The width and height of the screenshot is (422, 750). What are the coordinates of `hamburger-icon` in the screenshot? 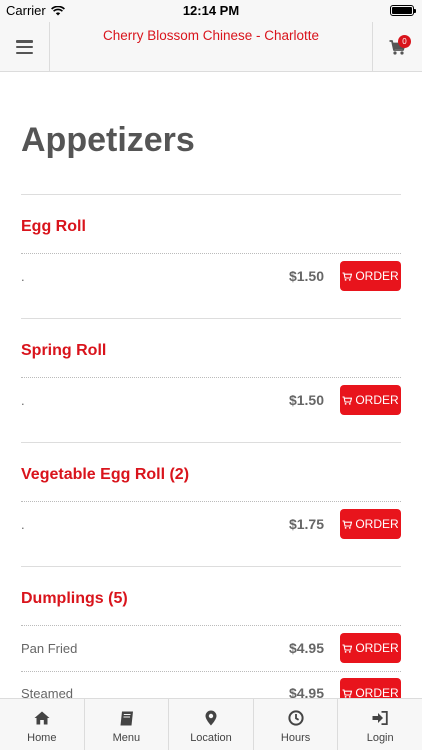 It's located at (24, 47).